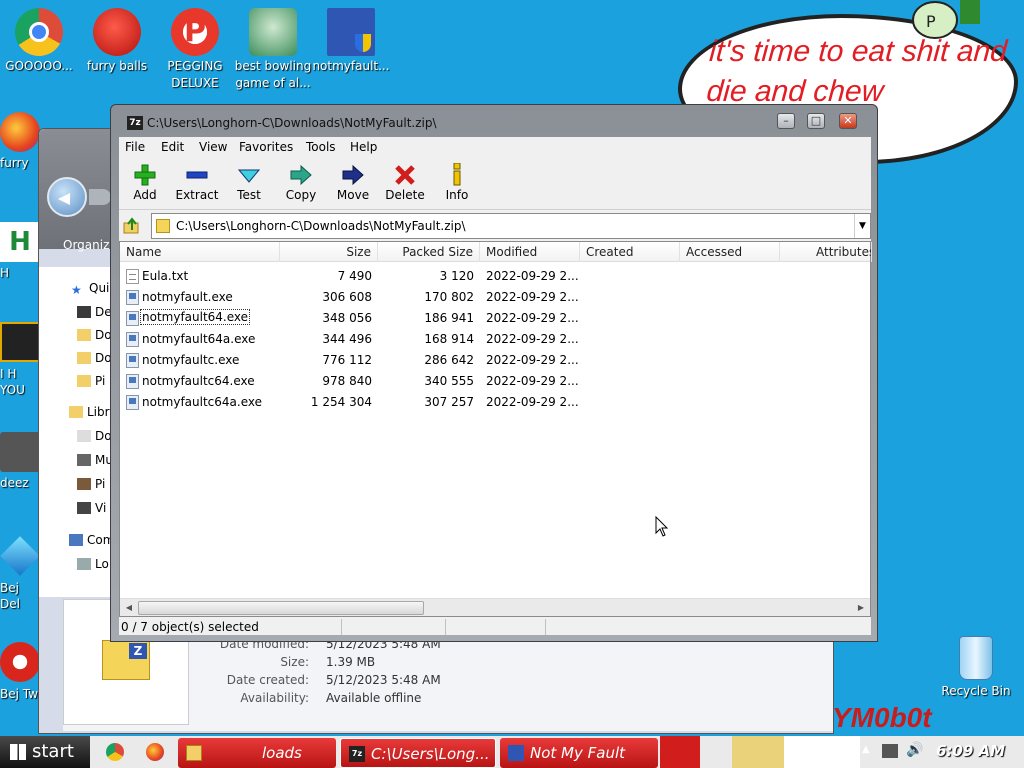  Describe the element at coordinates (115, 752) in the screenshot. I see `chrome-quicklaunch-icon` at that location.